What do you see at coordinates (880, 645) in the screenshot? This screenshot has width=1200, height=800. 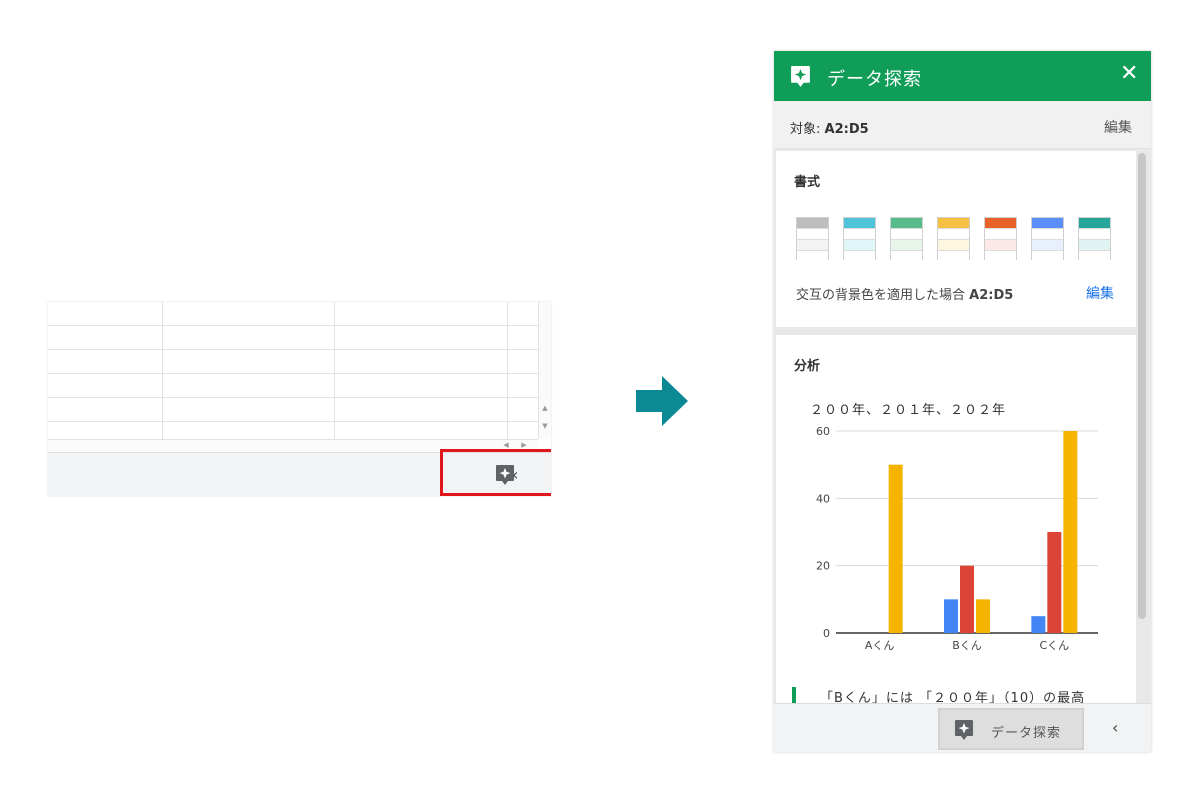 I see `x-tick-label: Aくん` at bounding box center [880, 645].